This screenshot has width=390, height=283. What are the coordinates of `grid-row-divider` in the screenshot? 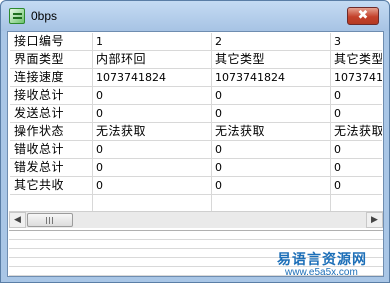 It's located at (196, 194).